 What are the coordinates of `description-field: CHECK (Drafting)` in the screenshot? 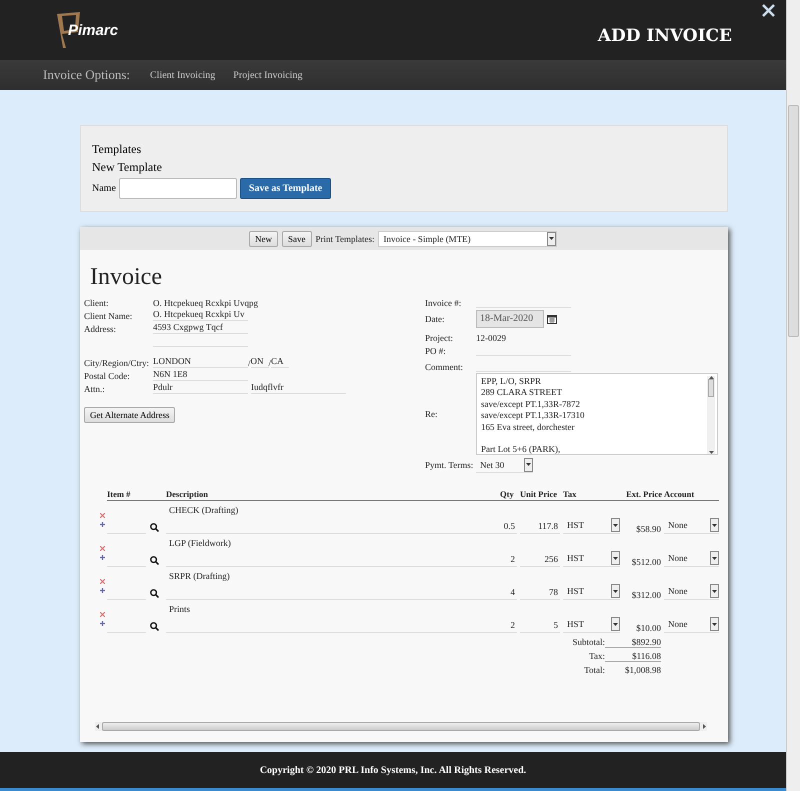 It's located at (333, 517).